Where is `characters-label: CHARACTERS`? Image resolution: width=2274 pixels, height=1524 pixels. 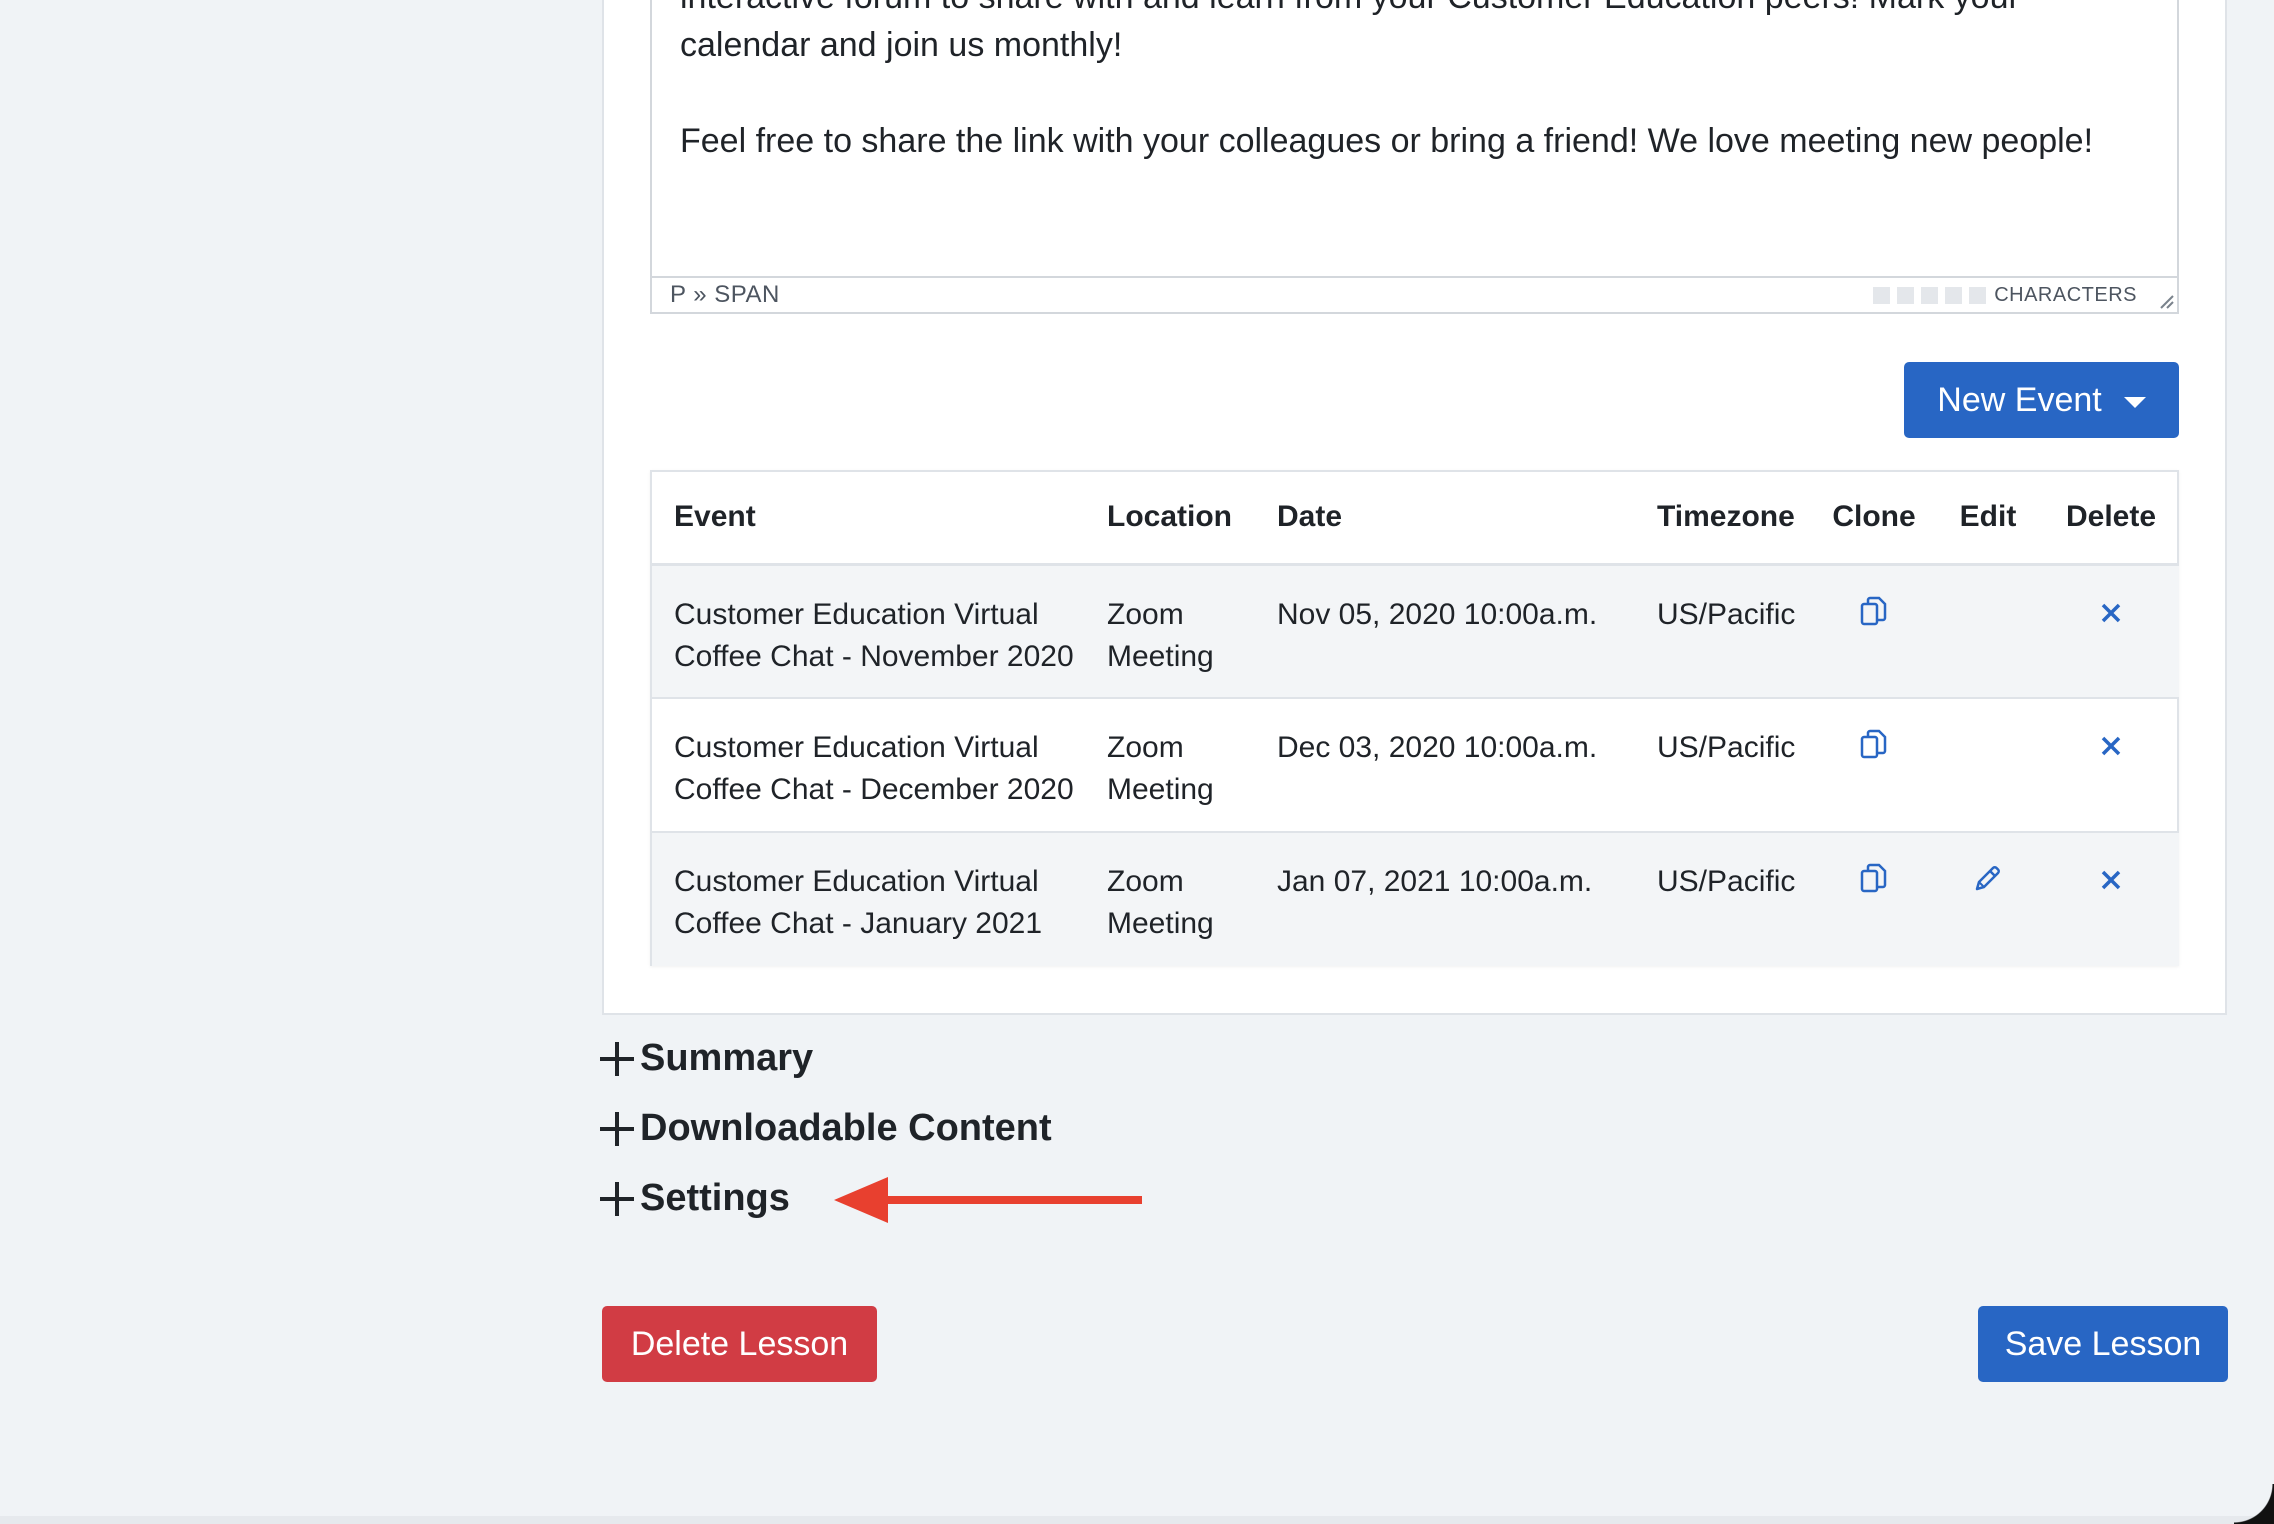
characters-label: CHARACTERS is located at coordinates (2065, 294).